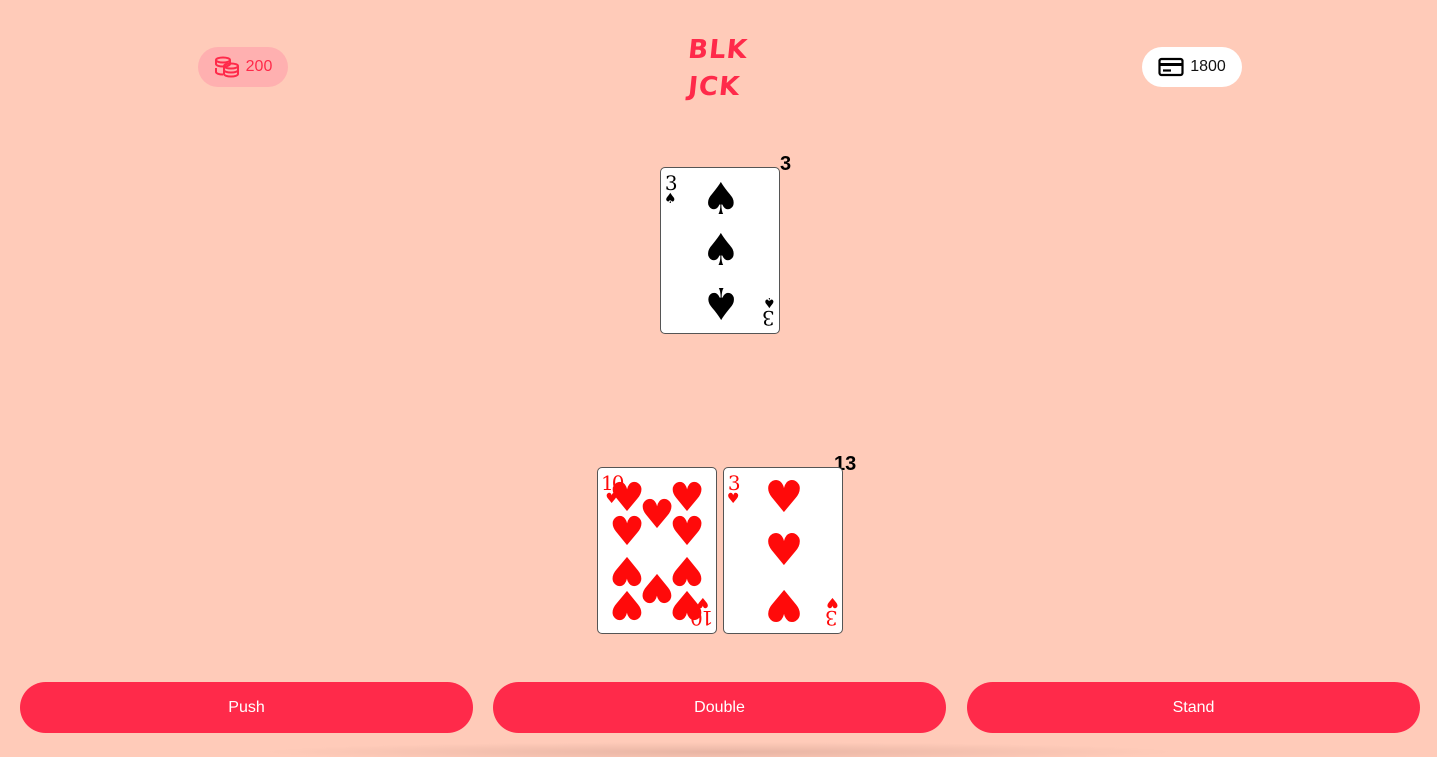 The height and width of the screenshot is (757, 1437). Describe the element at coordinates (720, 749) in the screenshot. I see `bottom-shadow` at that location.